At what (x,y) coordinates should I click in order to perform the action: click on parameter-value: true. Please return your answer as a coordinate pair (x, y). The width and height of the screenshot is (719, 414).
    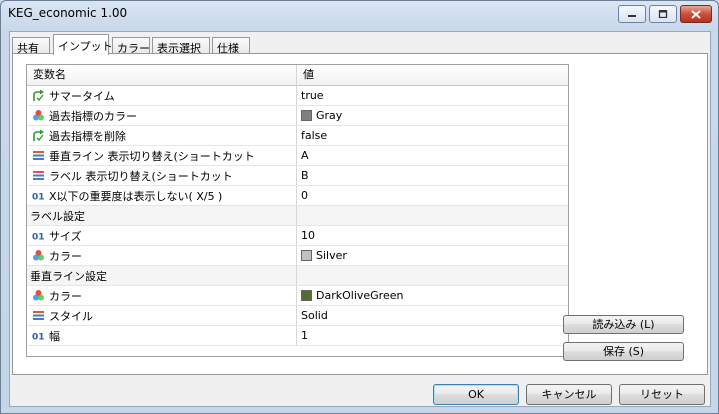
    Looking at the image, I should click on (312, 95).